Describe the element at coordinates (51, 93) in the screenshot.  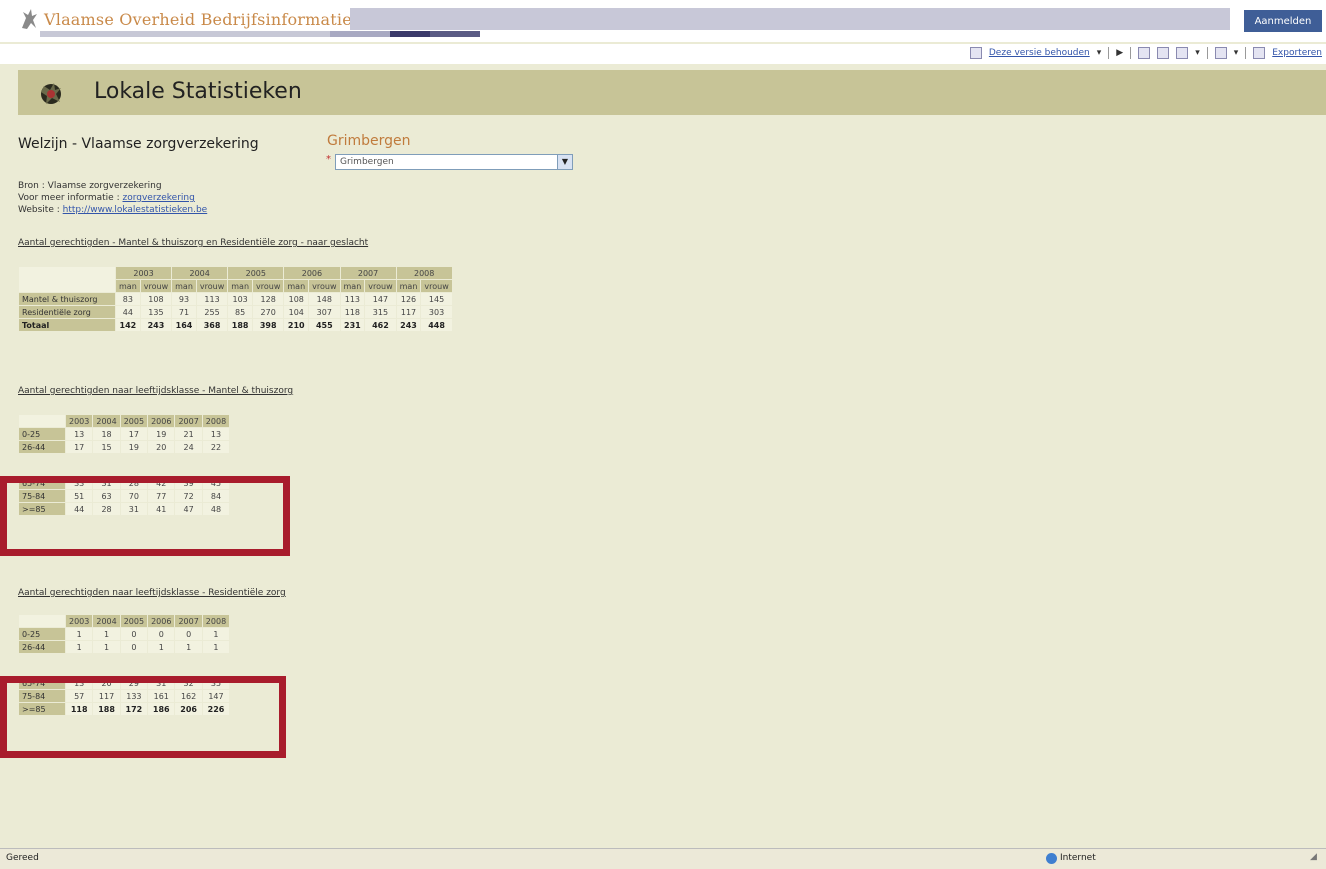
I see `lion-logo-icon` at that location.